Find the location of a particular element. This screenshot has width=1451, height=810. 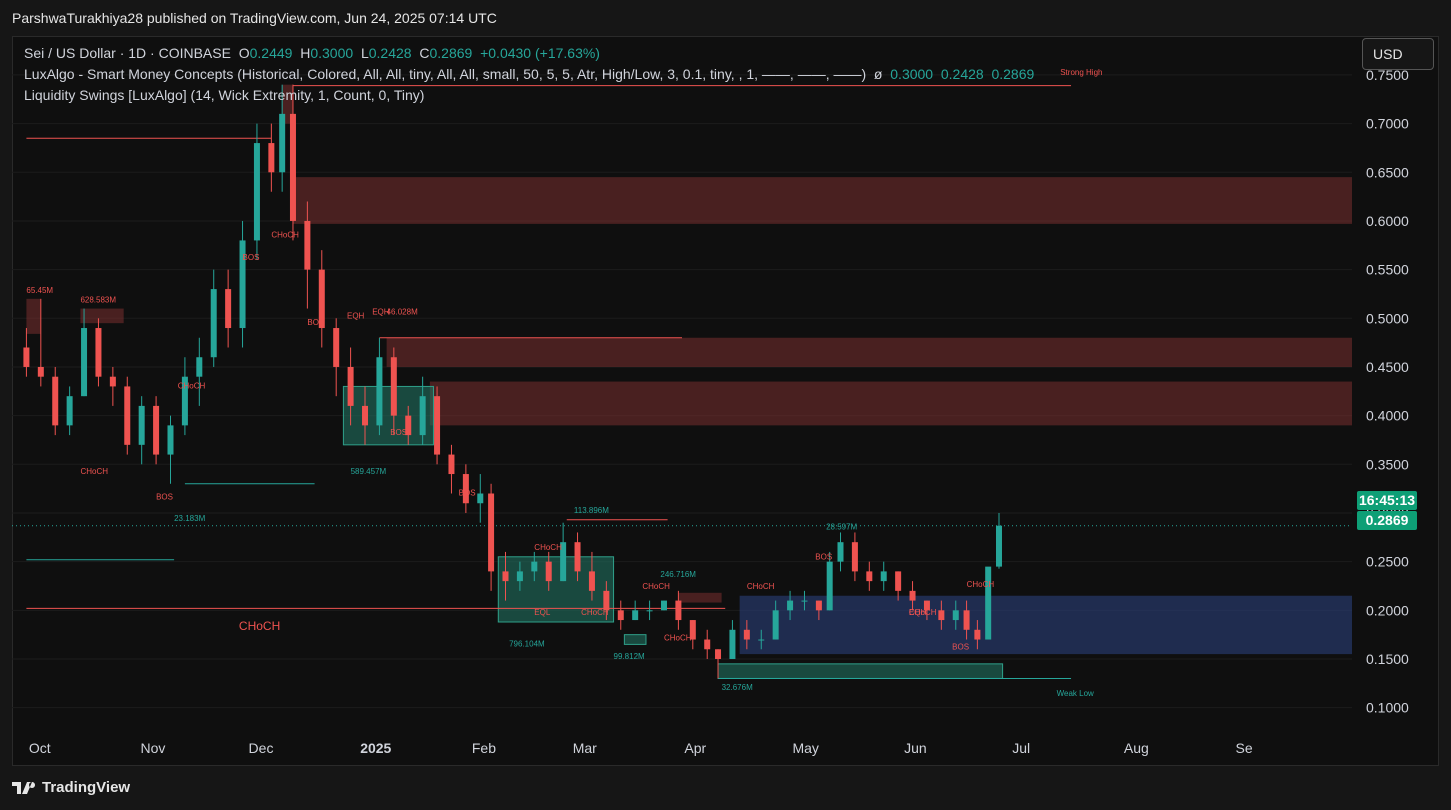

y-tick-label: 0.3500 is located at coordinates (1387, 464).